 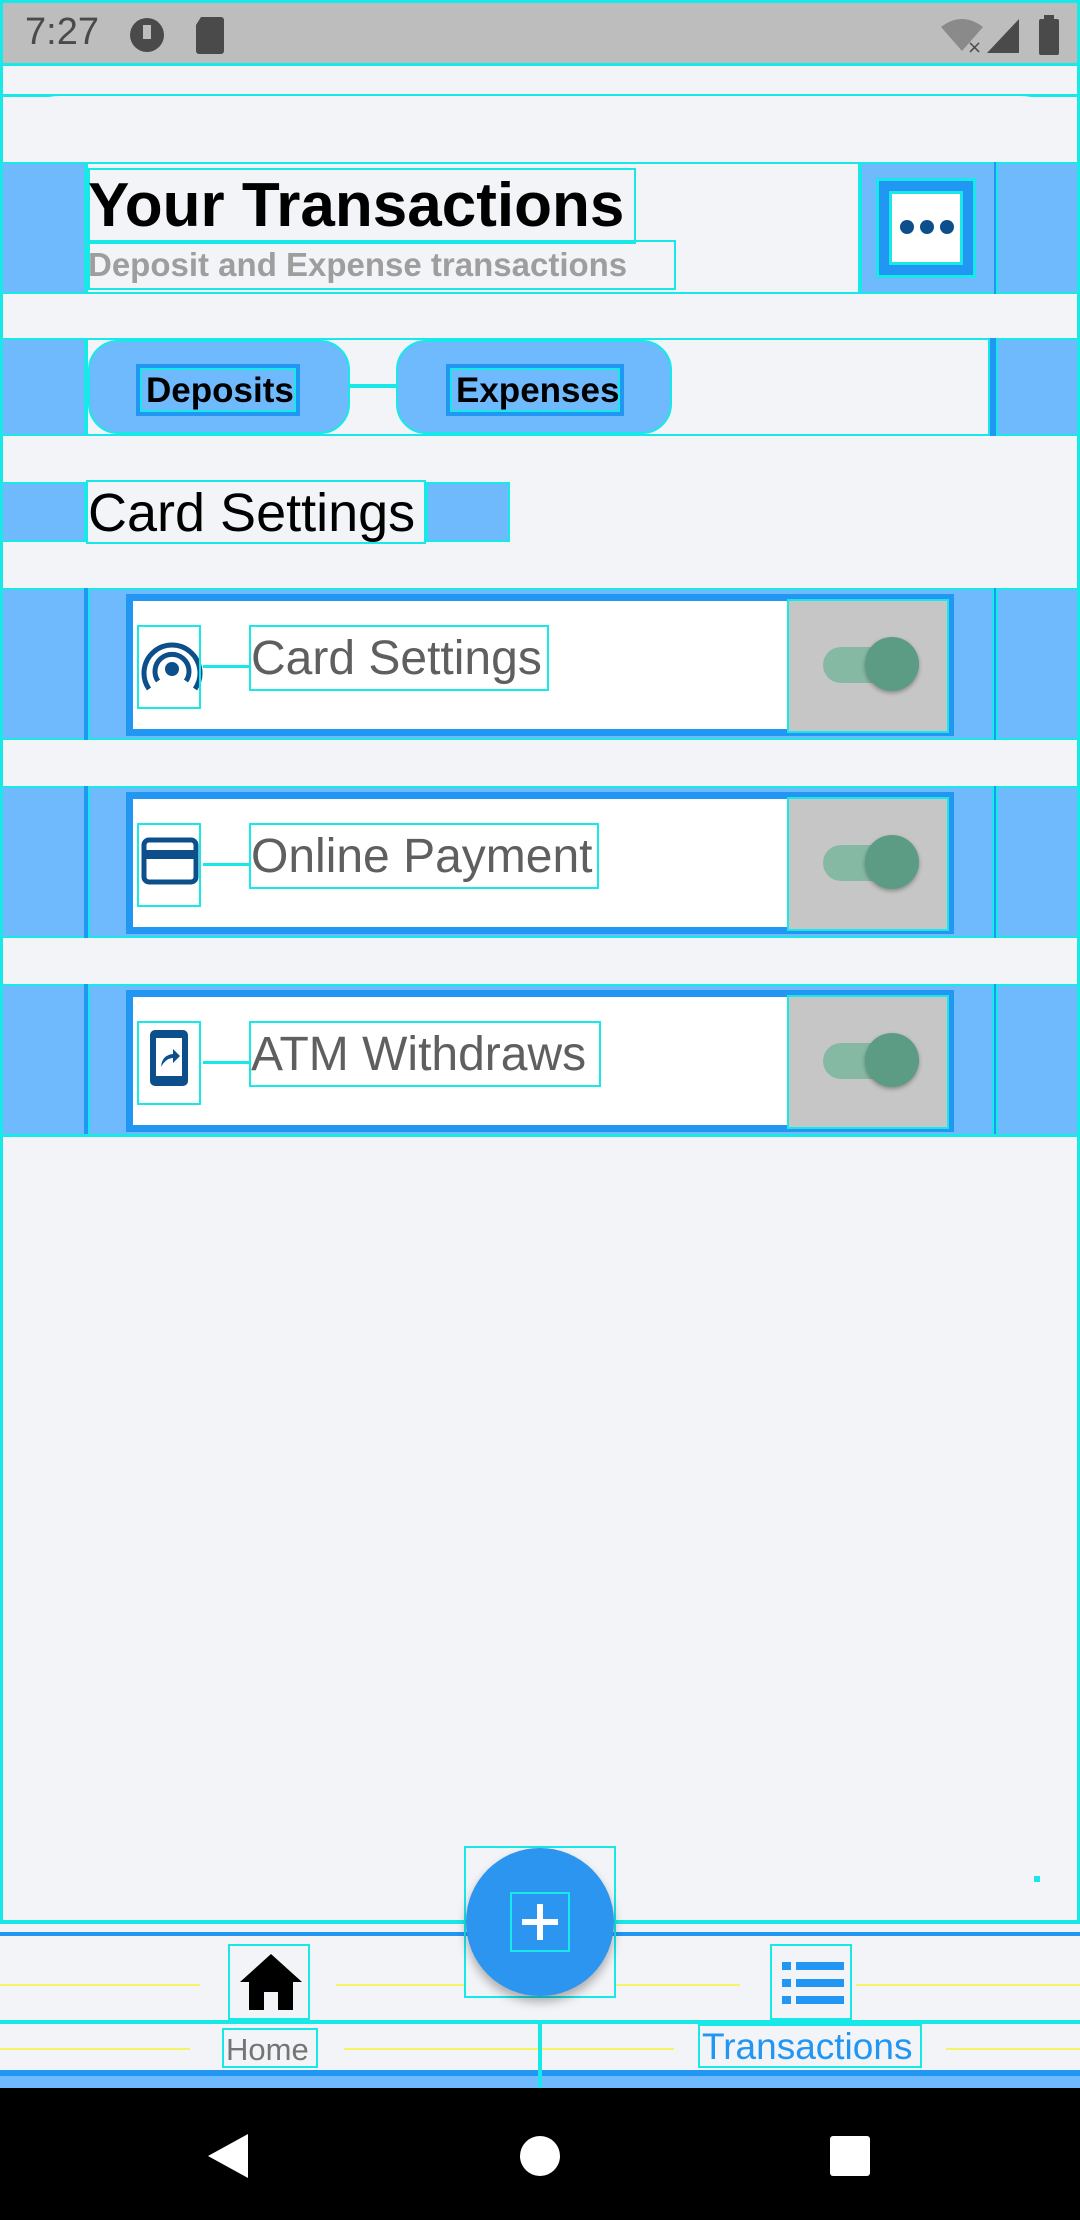 I want to click on sd-card-icon, so click(x=210, y=35).